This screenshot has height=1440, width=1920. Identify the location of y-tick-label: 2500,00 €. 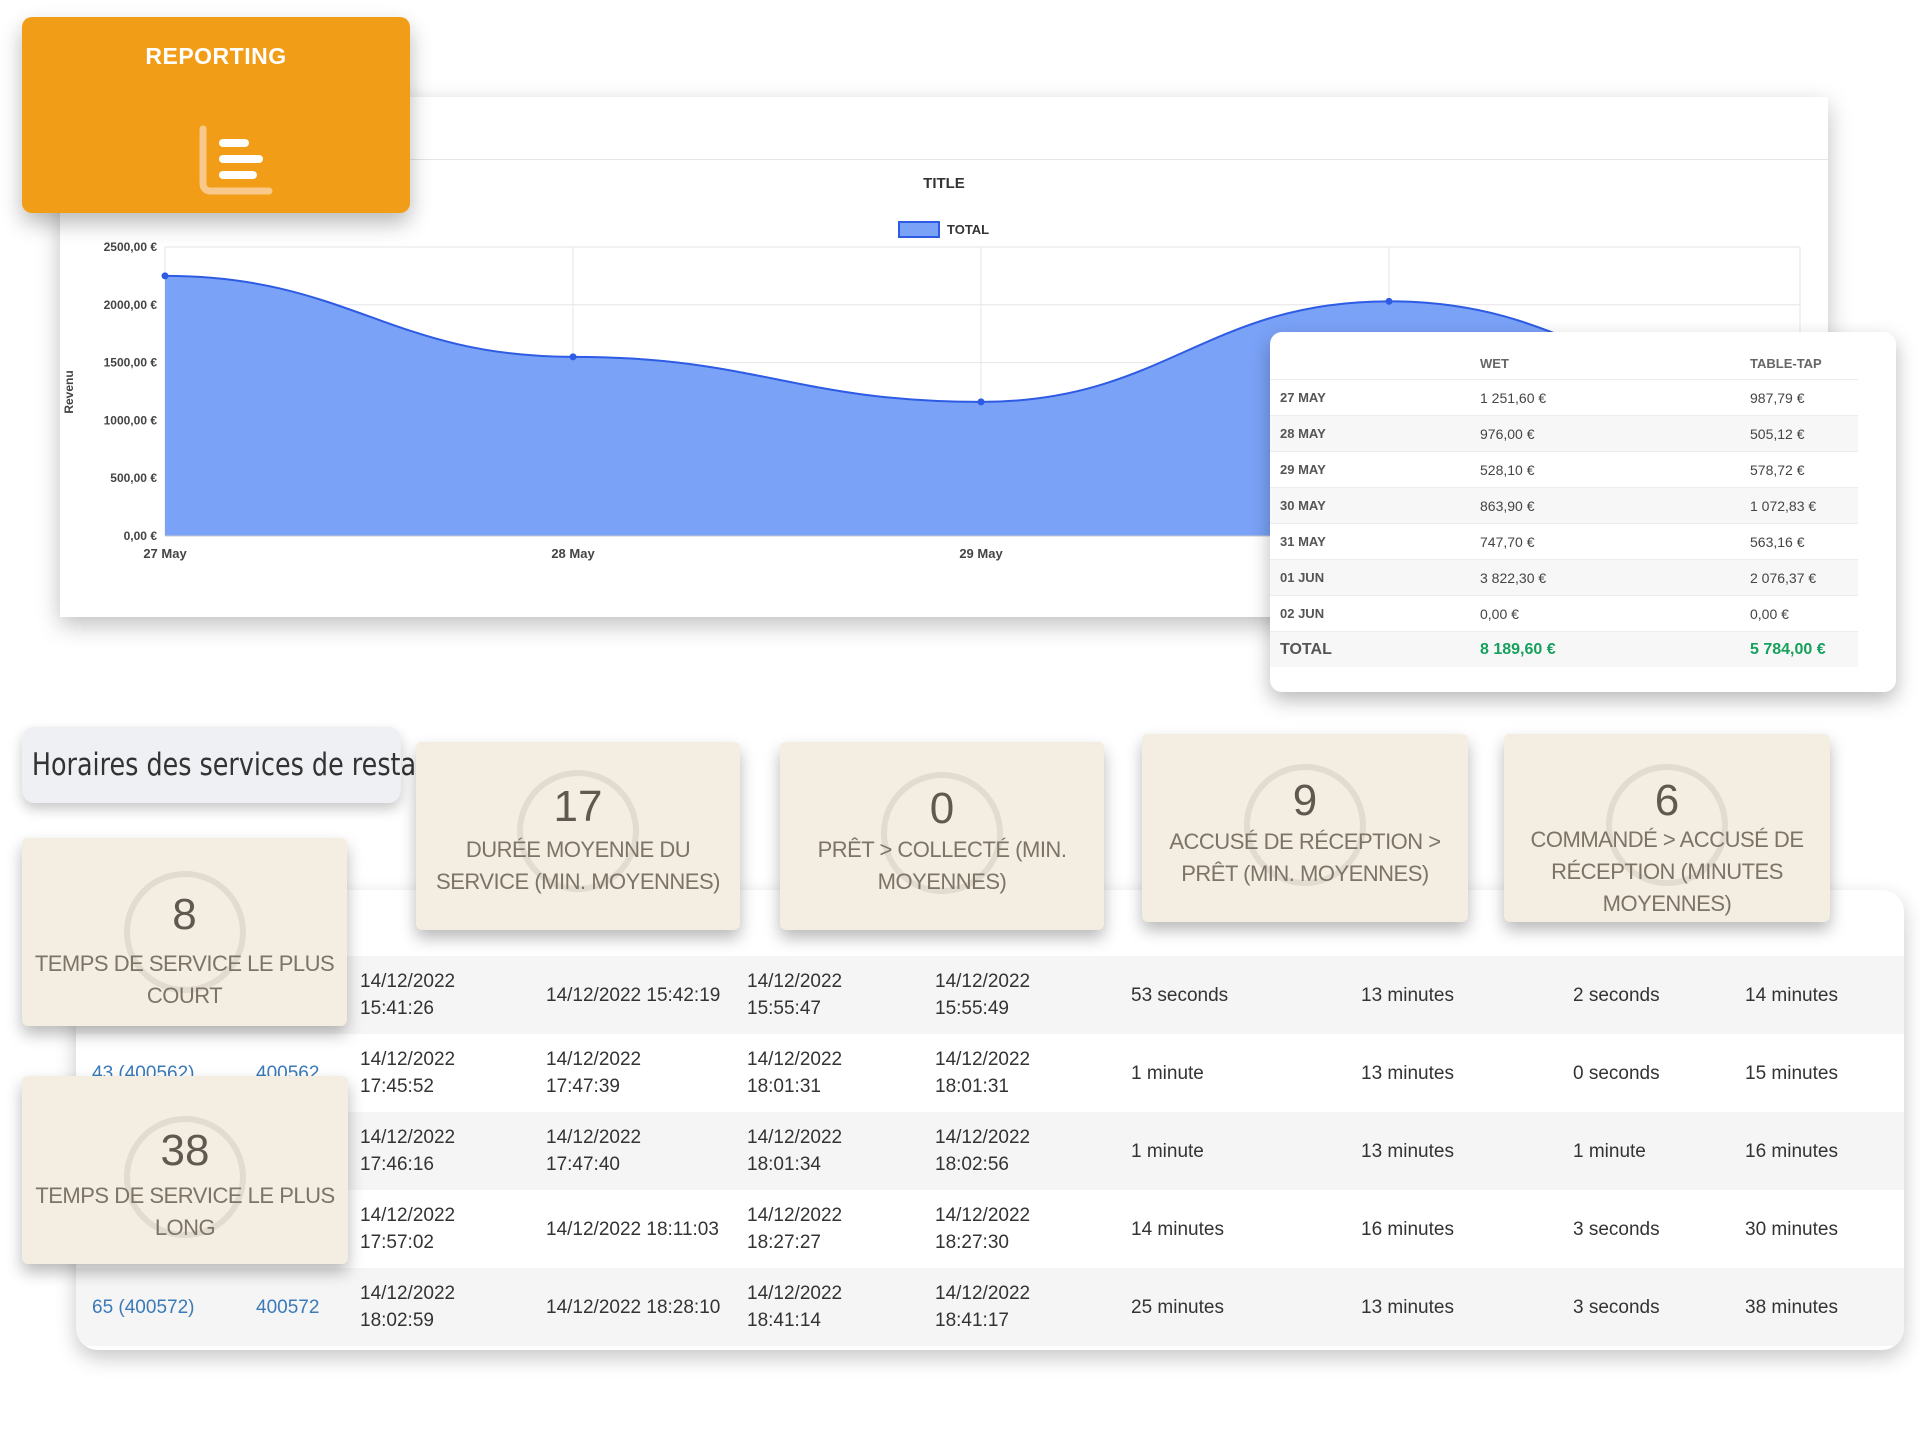
(131, 247).